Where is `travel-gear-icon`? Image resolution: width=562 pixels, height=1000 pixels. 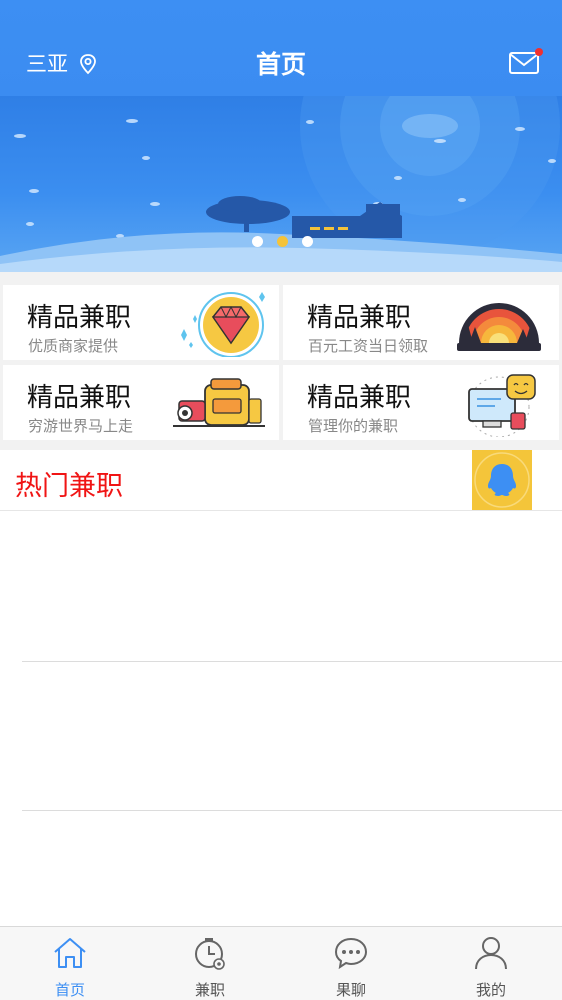 travel-gear-icon is located at coordinates (219, 402).